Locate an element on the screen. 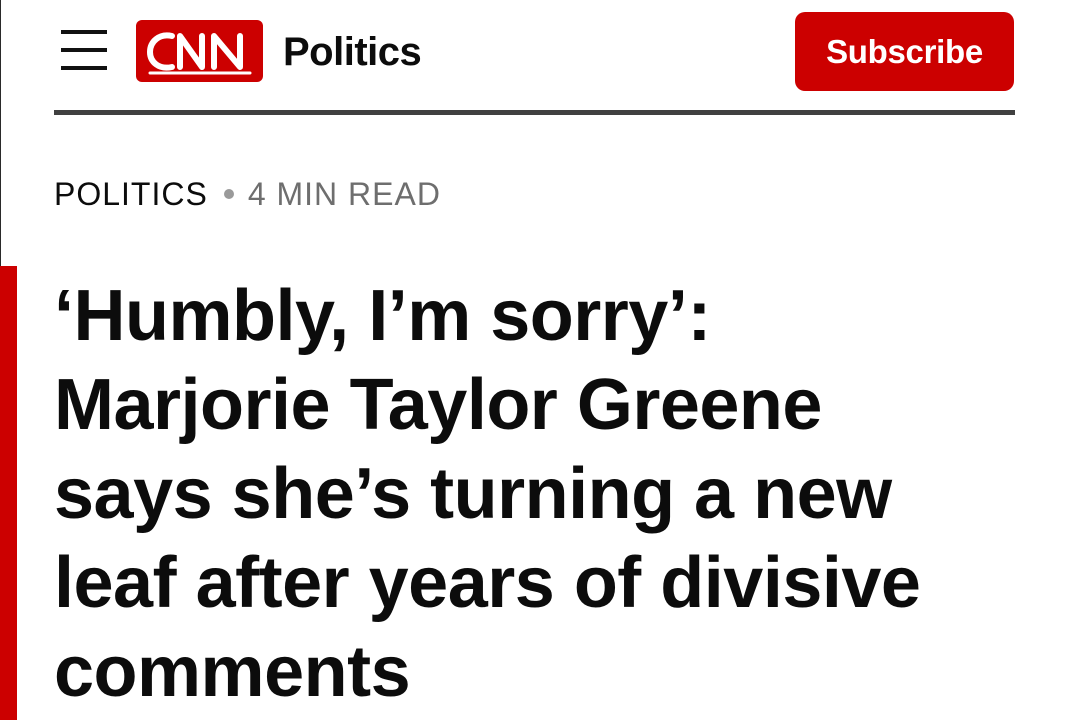  hamburger-menu-icon is located at coordinates (84, 50).